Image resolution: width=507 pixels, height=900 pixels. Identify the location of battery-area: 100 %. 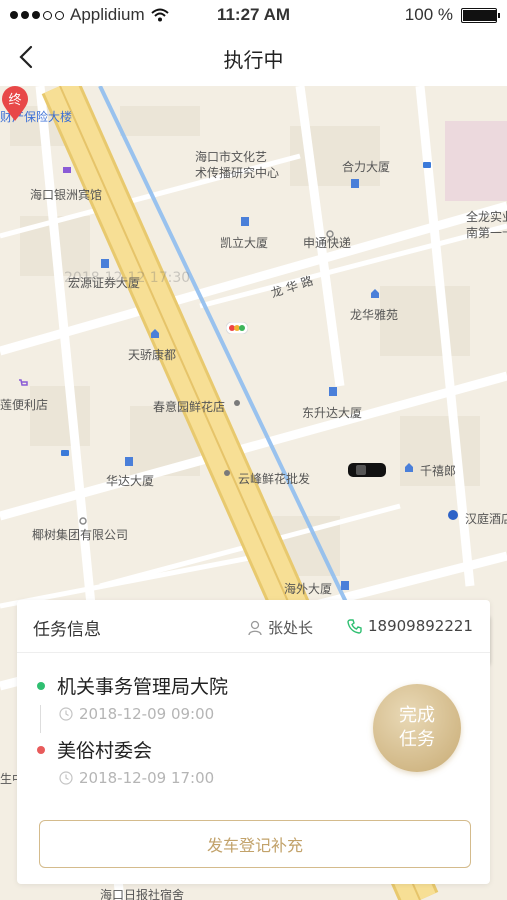
(452, 15).